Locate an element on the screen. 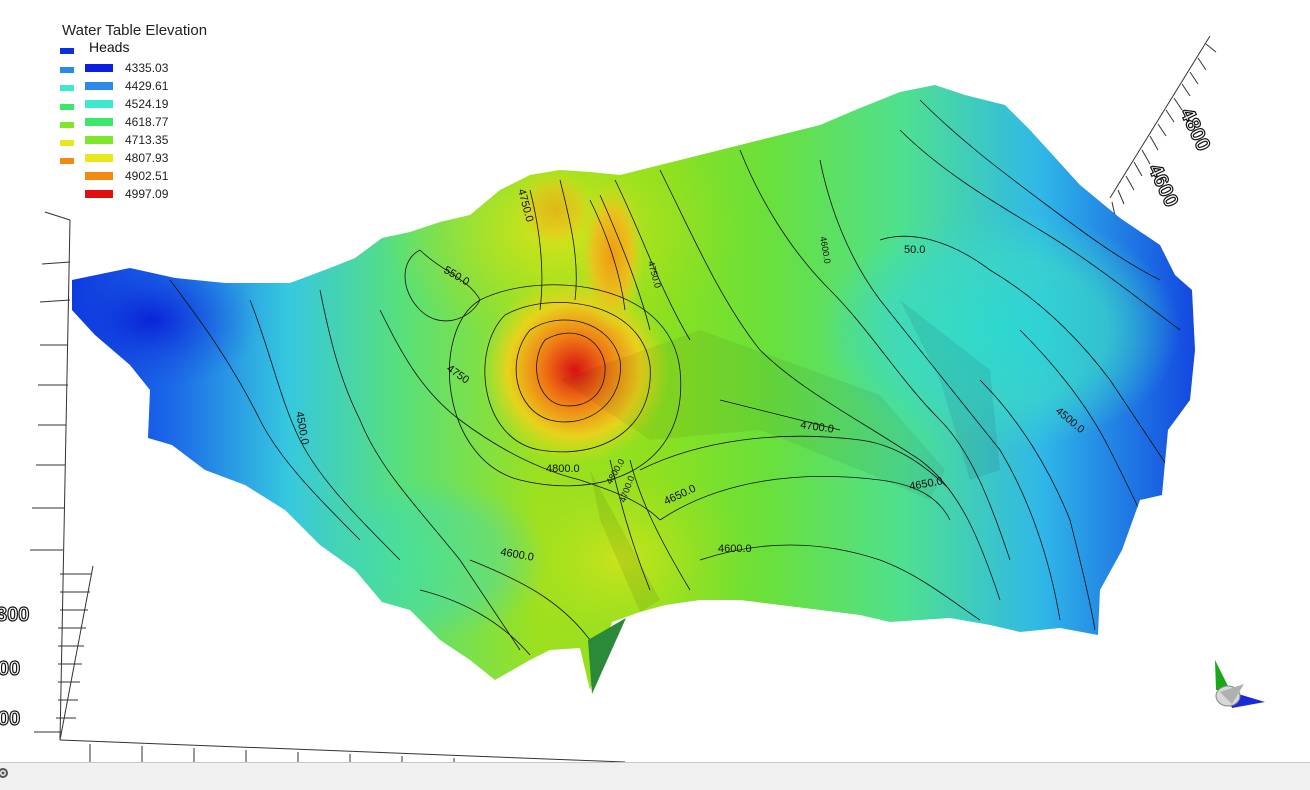 The width and height of the screenshot is (1310, 790). legend-value: 4335.03 is located at coordinates (147, 68).